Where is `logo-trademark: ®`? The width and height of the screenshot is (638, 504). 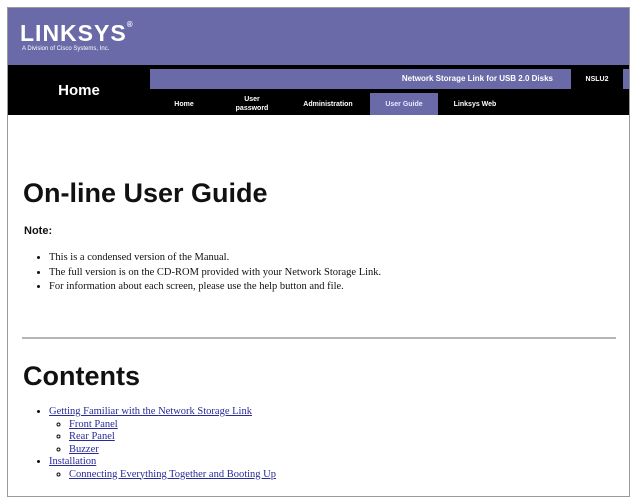 logo-trademark: ® is located at coordinates (130, 24).